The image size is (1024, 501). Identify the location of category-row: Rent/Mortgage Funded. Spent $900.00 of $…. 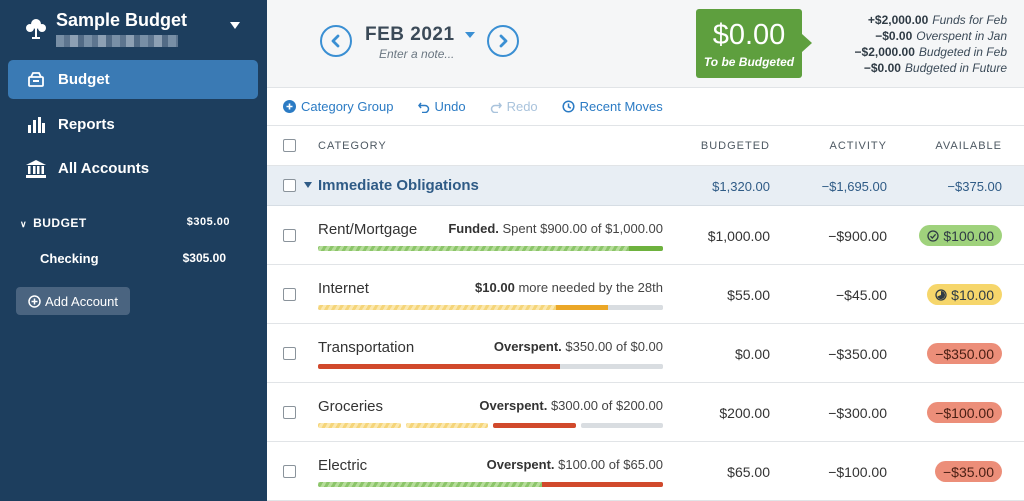
(645, 235).